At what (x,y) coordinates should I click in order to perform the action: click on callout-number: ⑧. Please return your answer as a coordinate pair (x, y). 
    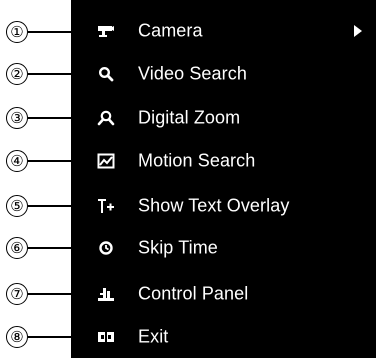
    Looking at the image, I should click on (17, 337).